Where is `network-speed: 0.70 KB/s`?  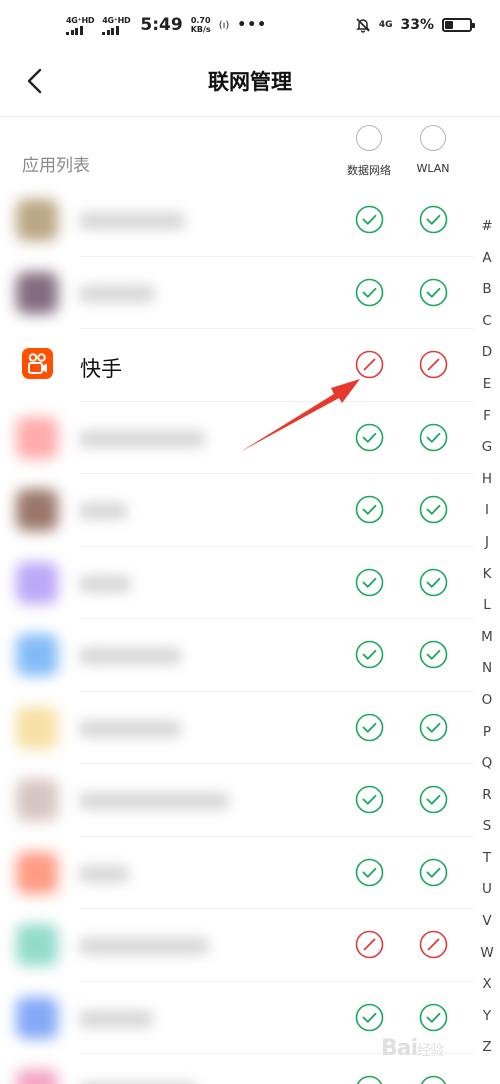
network-speed: 0.70 KB/s is located at coordinates (201, 25).